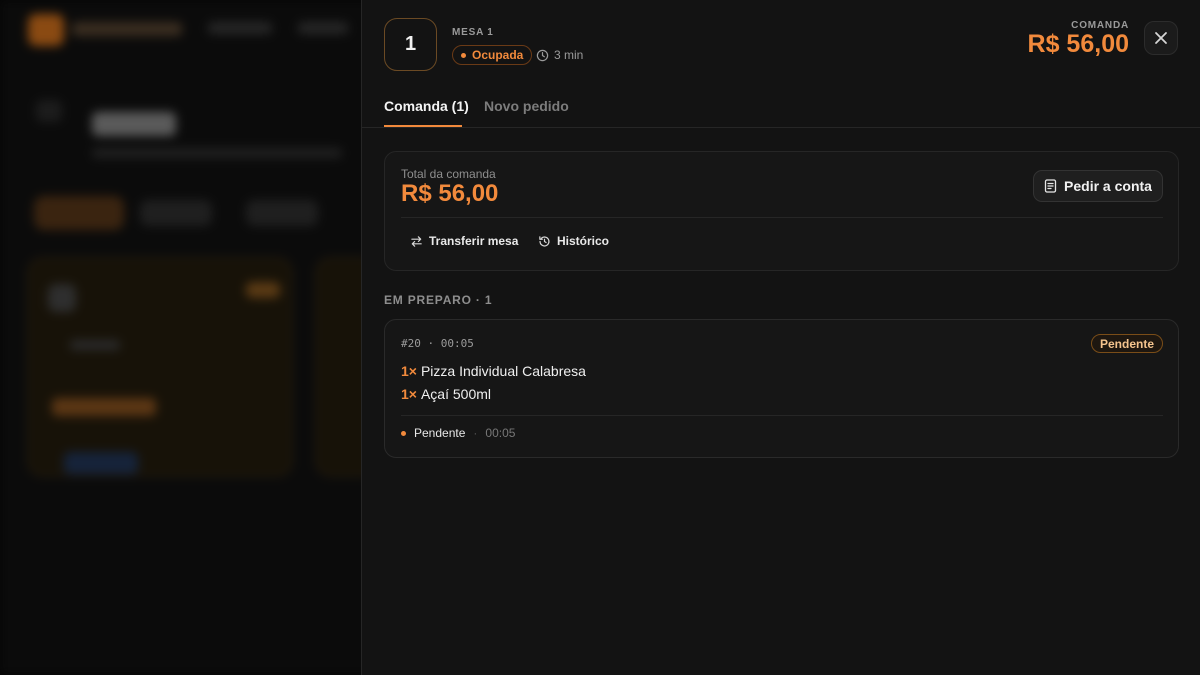  Describe the element at coordinates (410, 44) in the screenshot. I see `table-number-box: 1` at that location.